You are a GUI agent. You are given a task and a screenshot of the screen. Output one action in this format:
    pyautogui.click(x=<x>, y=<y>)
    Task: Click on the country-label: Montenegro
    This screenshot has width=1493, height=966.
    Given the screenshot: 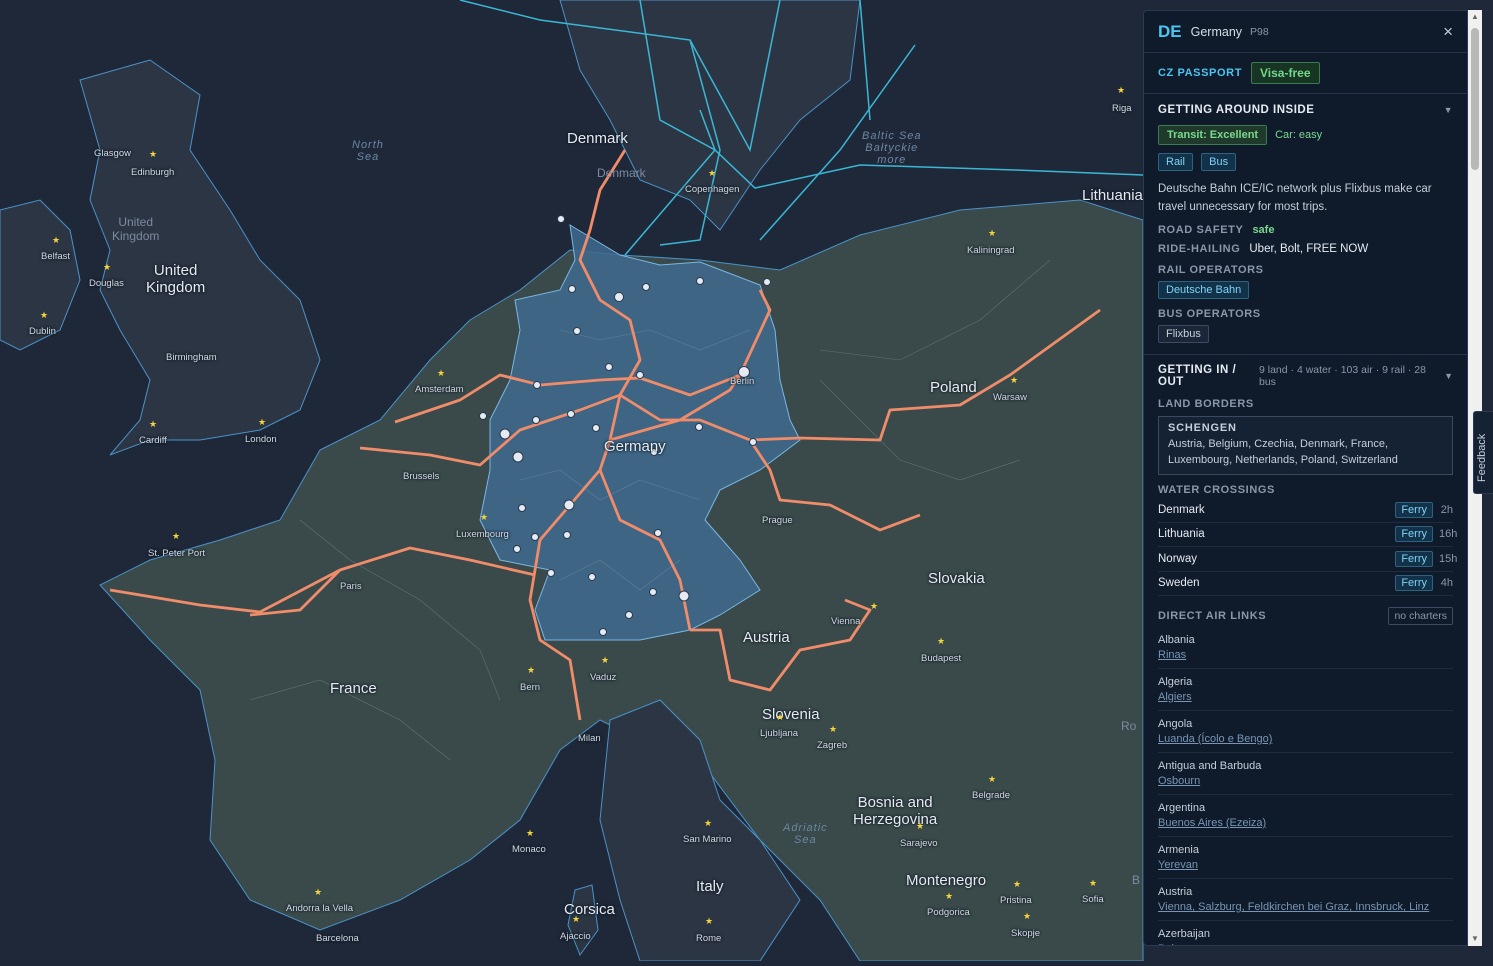 What is the action you would take?
    pyautogui.click(x=946, y=880)
    